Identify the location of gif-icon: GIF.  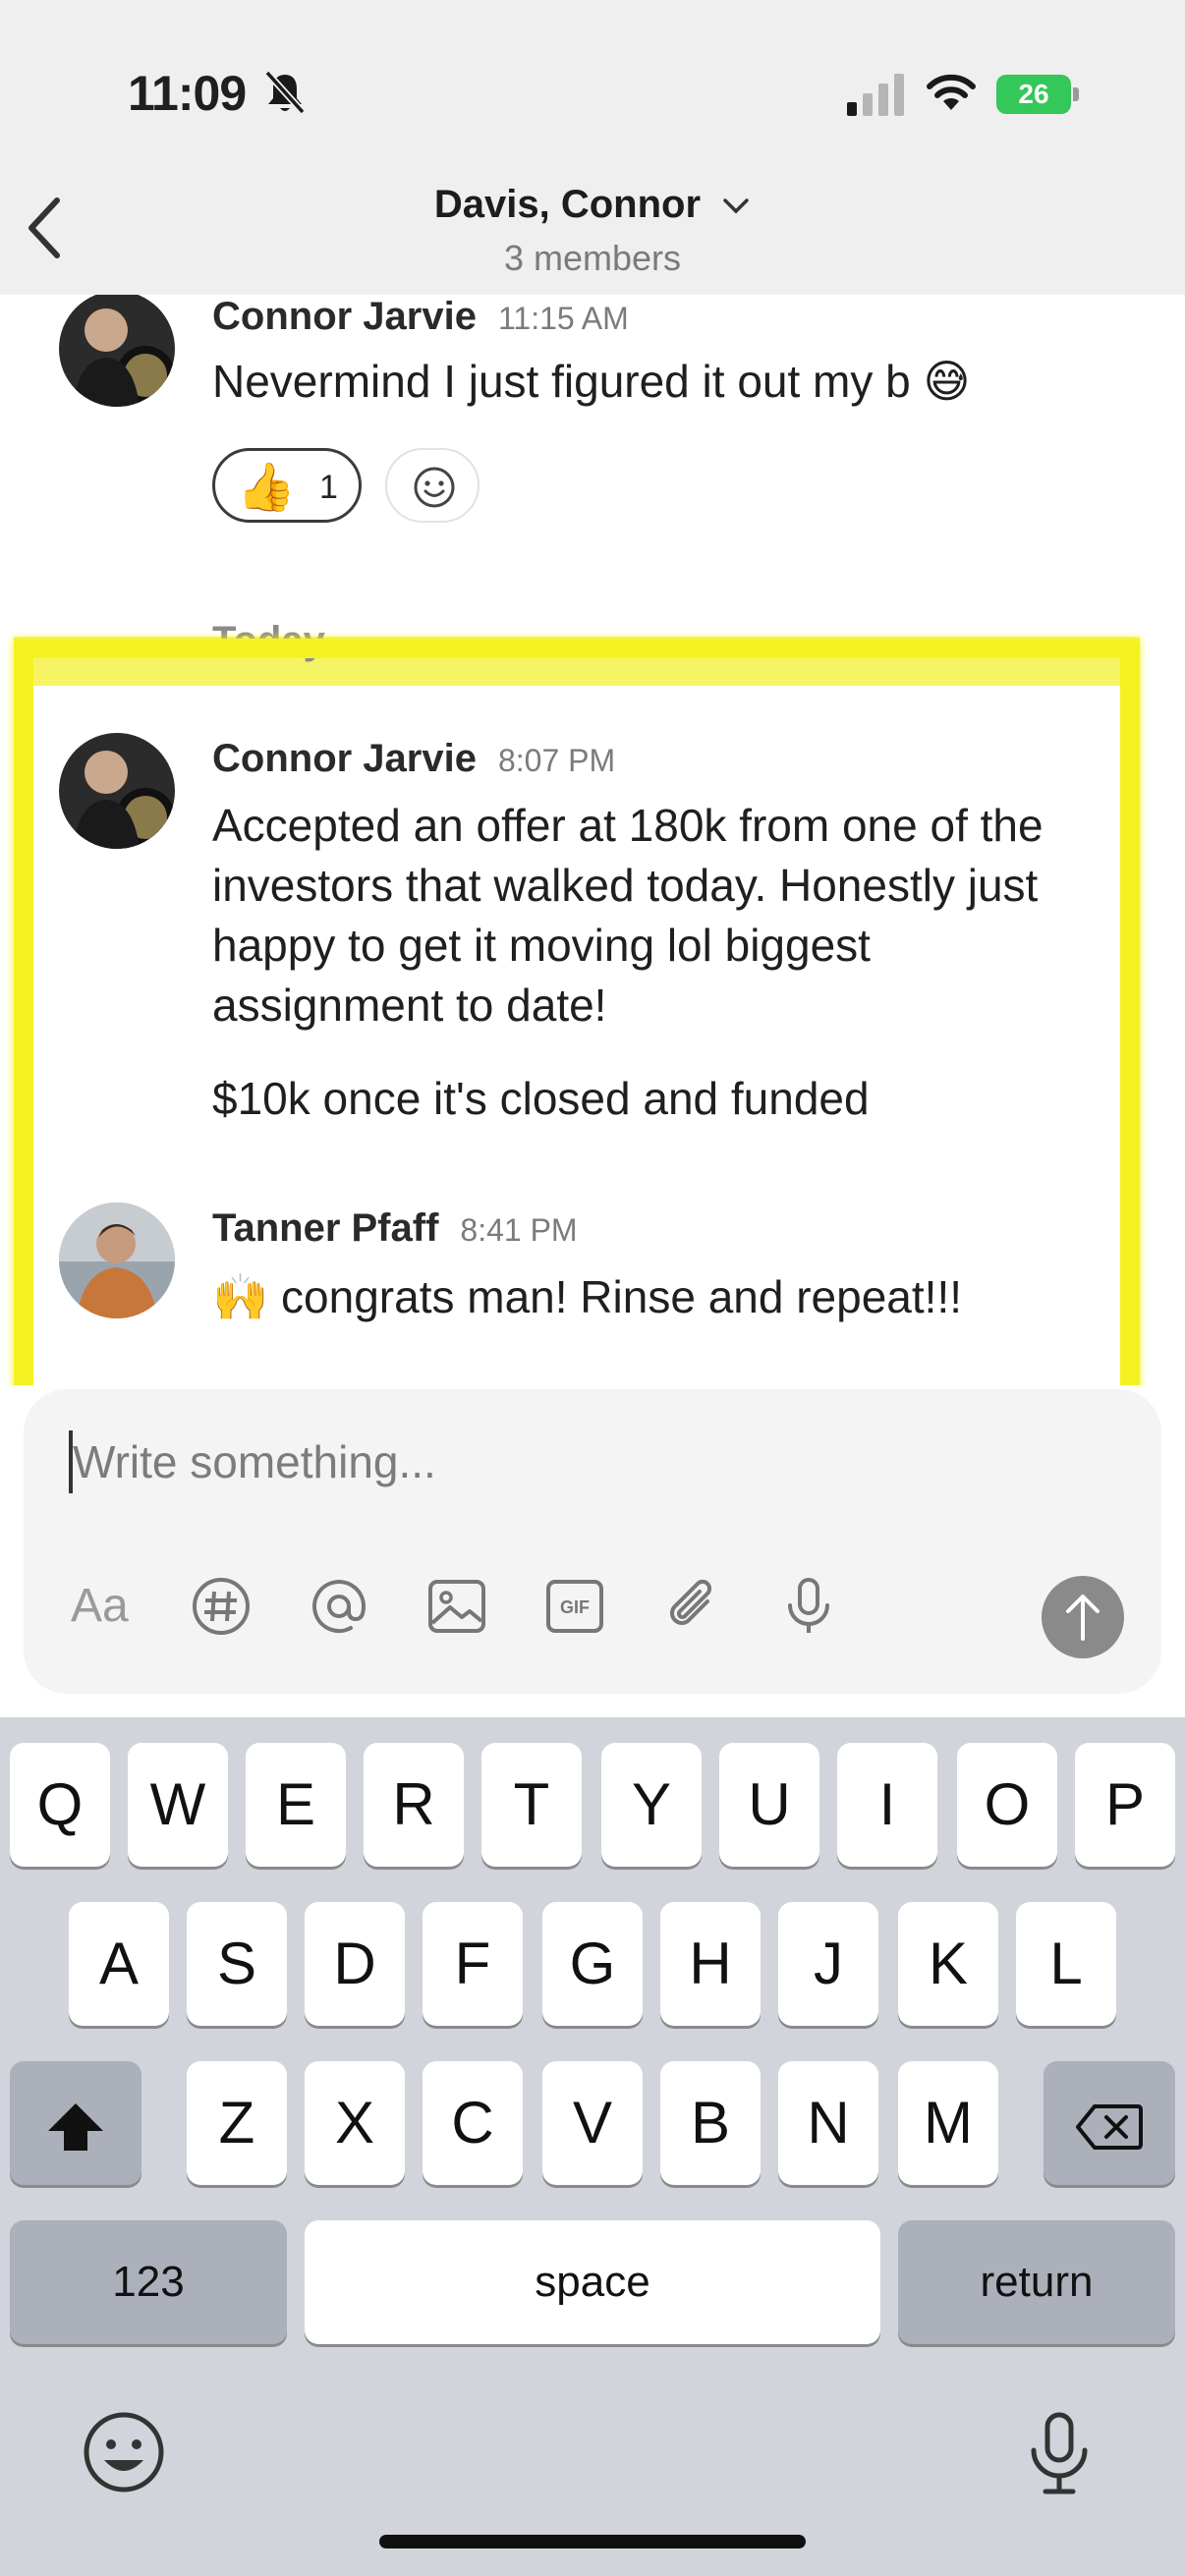
(575, 1606).